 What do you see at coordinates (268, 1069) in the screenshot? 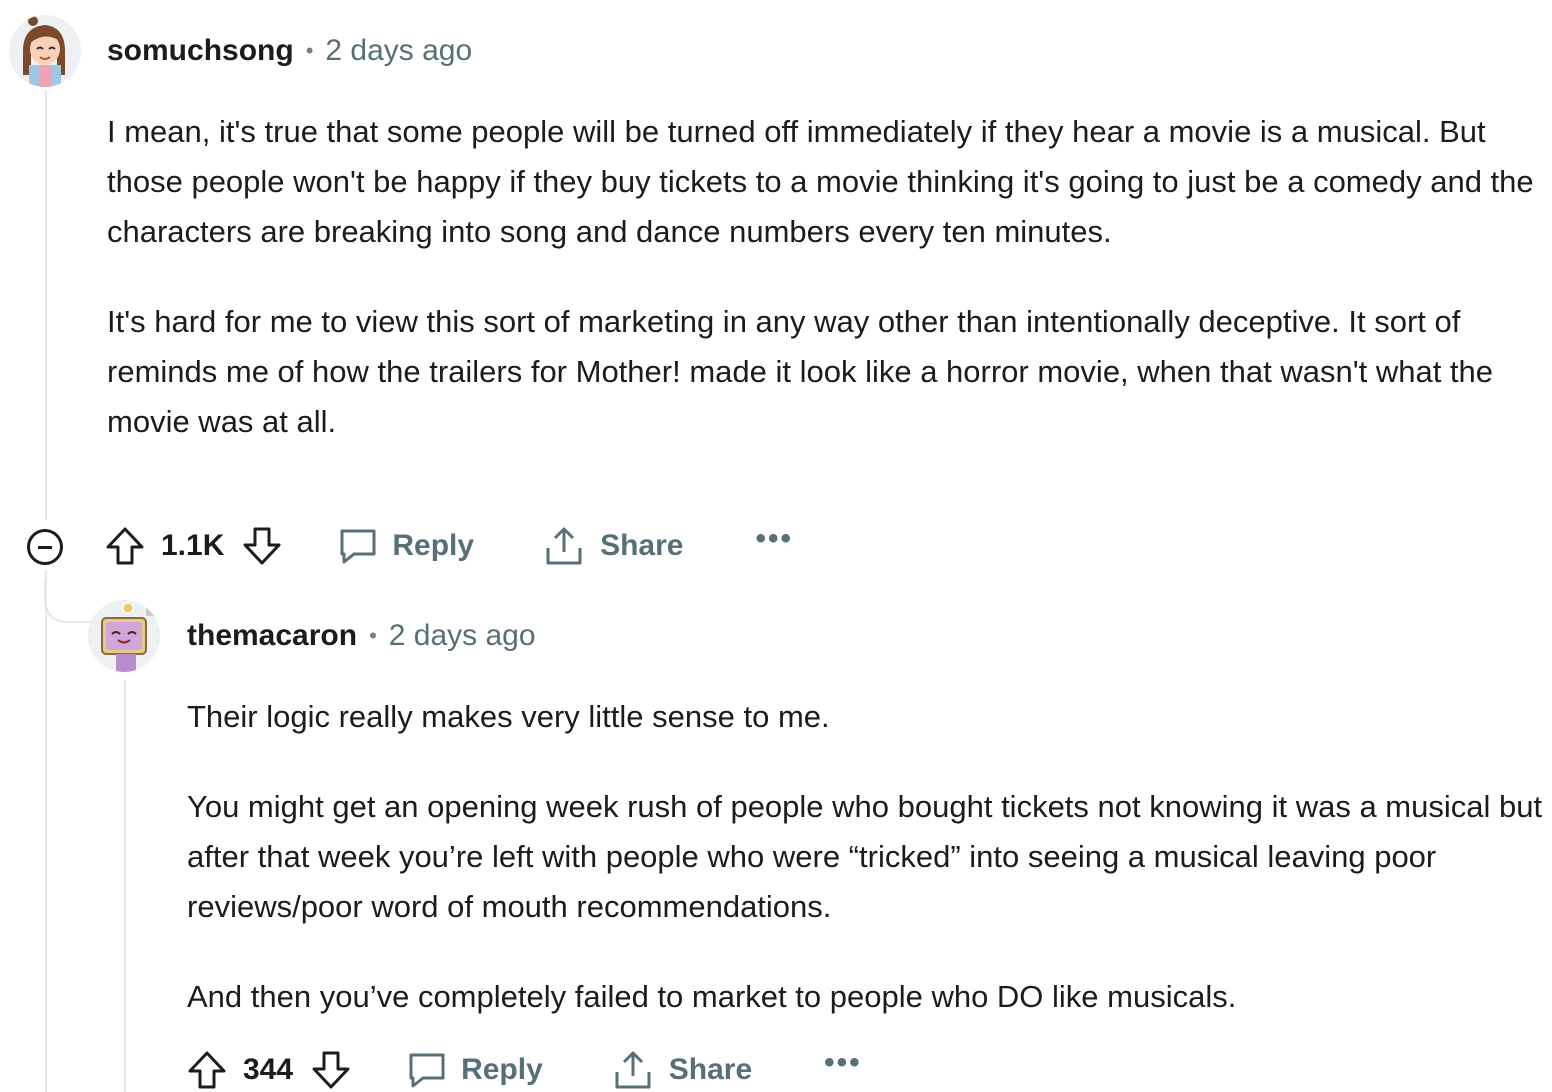
I see `vote-score: 344` at bounding box center [268, 1069].